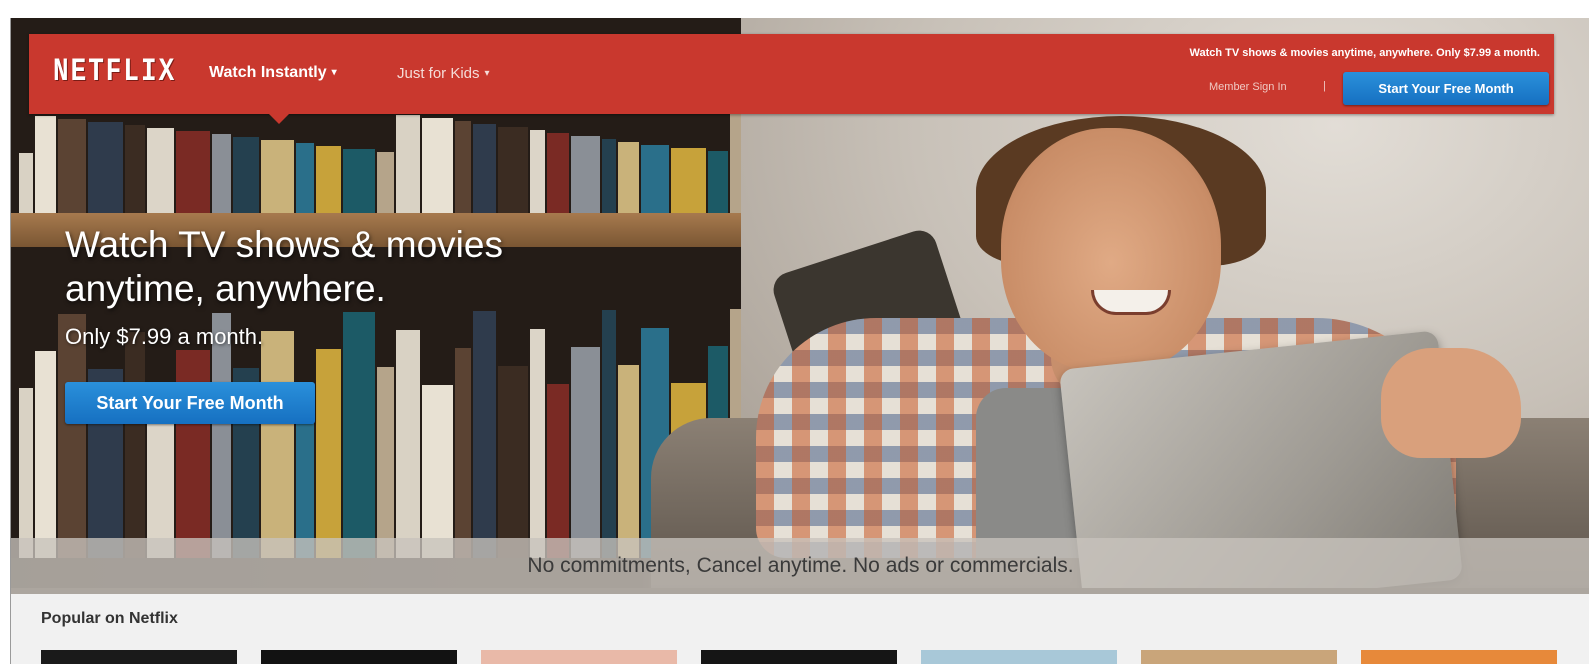 The height and width of the screenshot is (664, 1589). Describe the element at coordinates (800, 629) in the screenshot. I see `popular-section: Popular on Netflix` at that location.